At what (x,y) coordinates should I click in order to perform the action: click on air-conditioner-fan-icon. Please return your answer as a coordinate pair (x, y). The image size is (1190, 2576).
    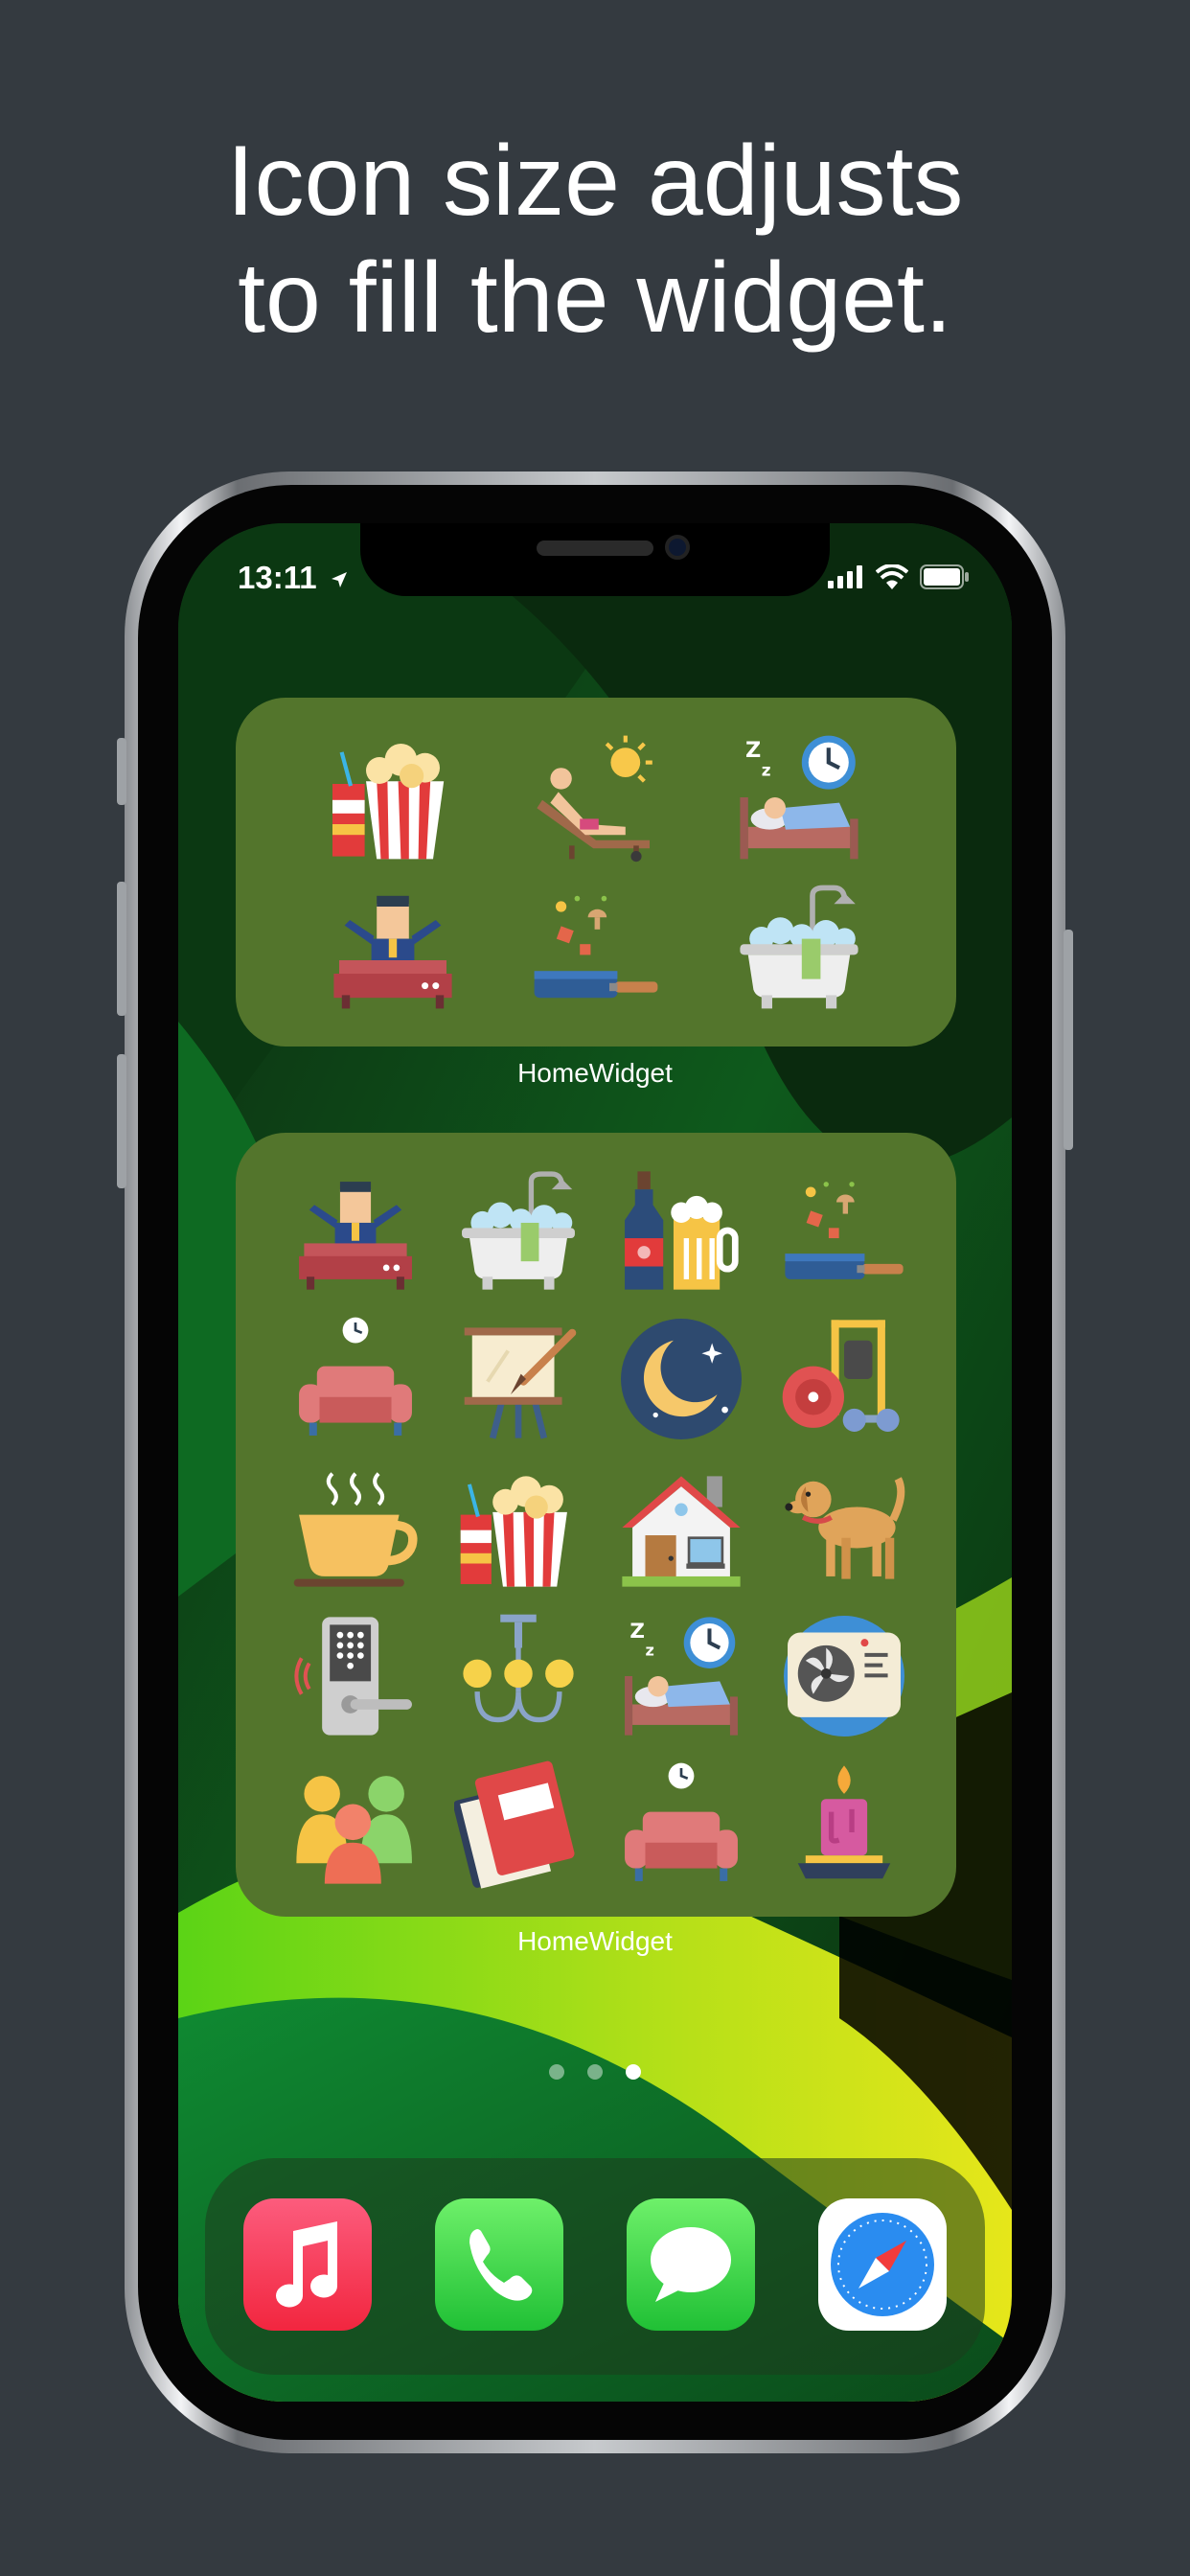
    Looking at the image, I should click on (844, 1676).